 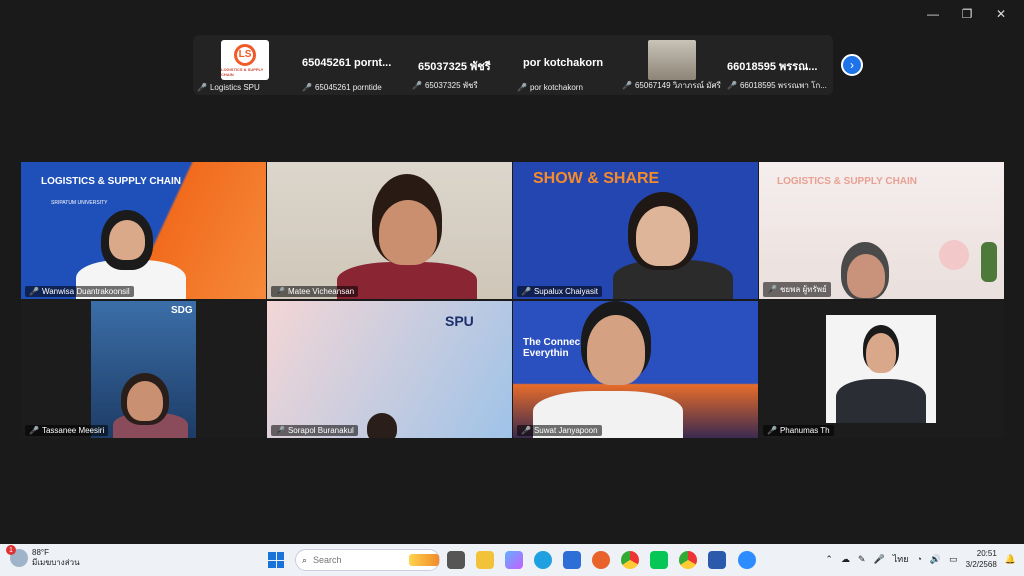 I want to click on chair-decor, so click(x=954, y=255).